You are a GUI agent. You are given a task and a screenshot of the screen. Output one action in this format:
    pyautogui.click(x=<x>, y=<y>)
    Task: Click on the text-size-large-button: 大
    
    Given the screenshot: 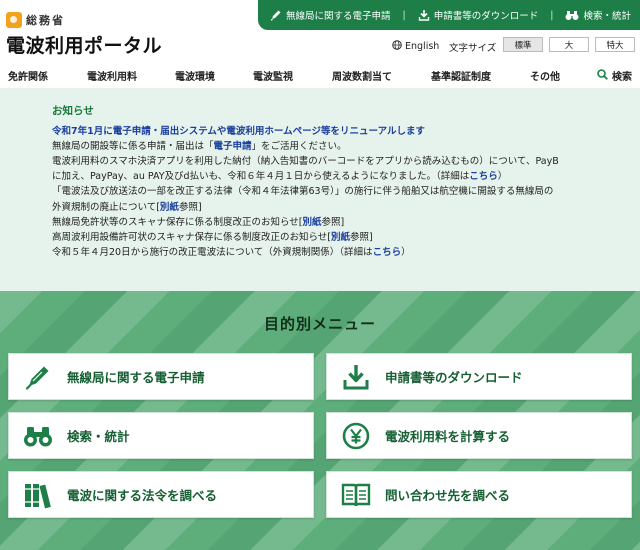 What is the action you would take?
    pyautogui.click(x=569, y=44)
    